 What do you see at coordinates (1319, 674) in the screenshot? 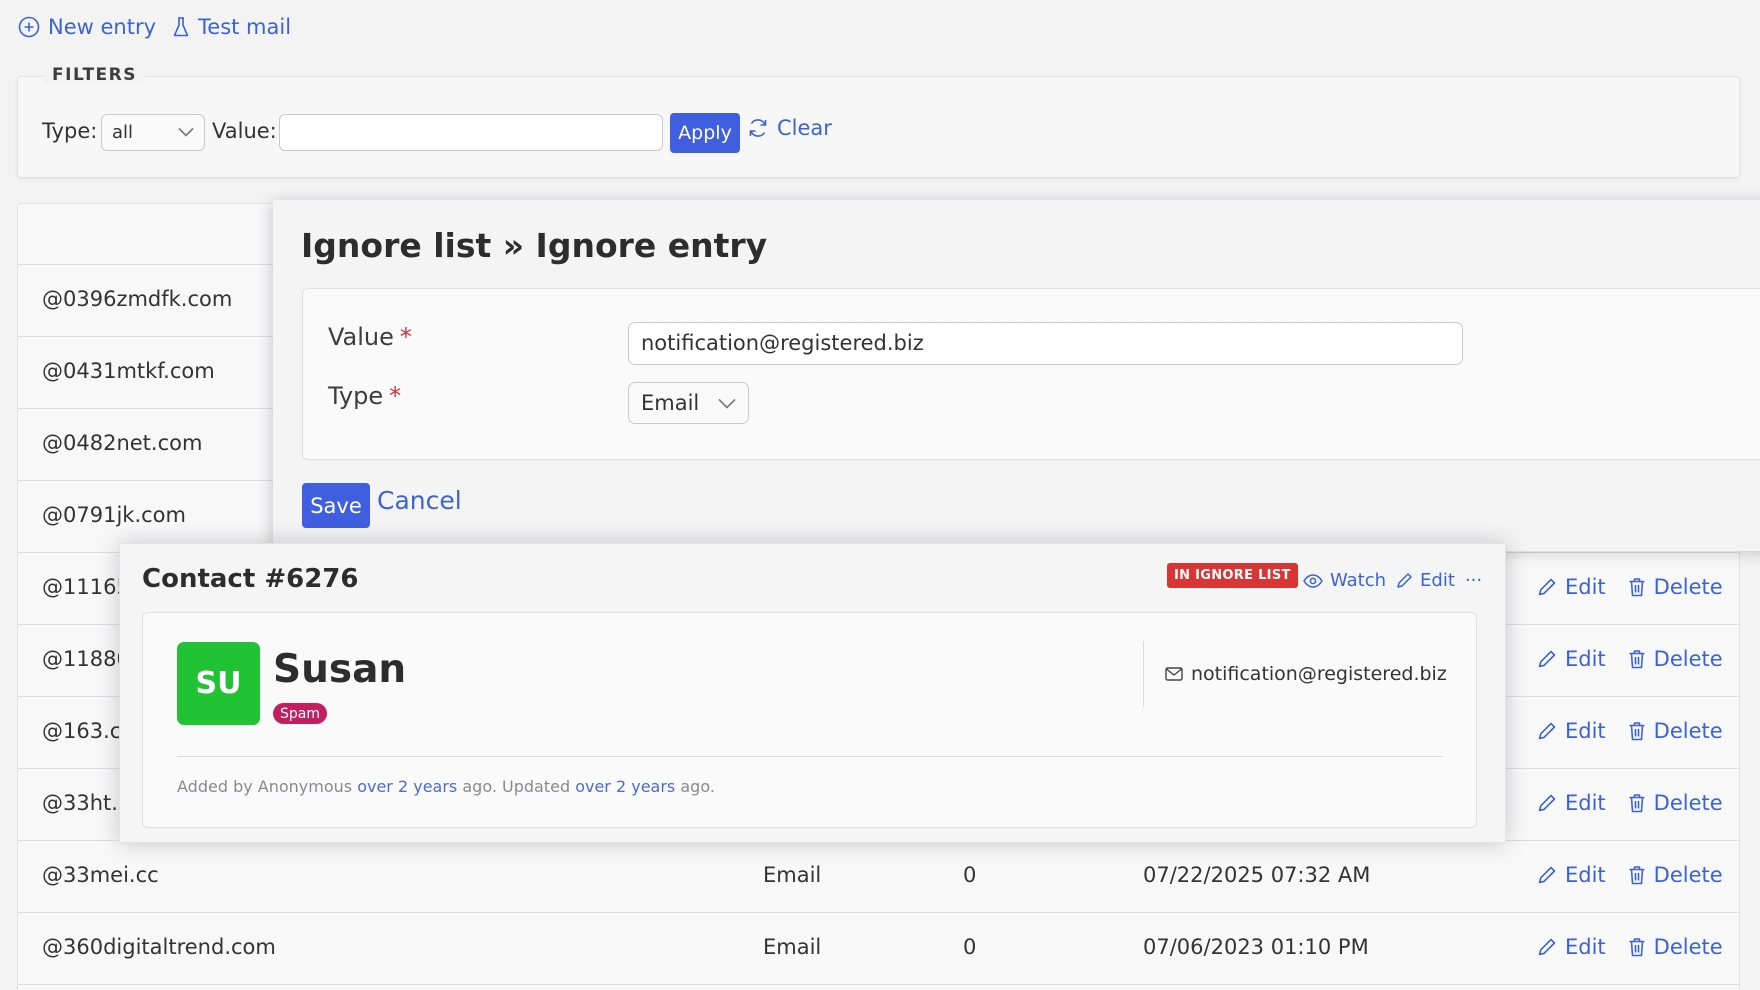
I see `contact-email-text: notification@registered.biz` at bounding box center [1319, 674].